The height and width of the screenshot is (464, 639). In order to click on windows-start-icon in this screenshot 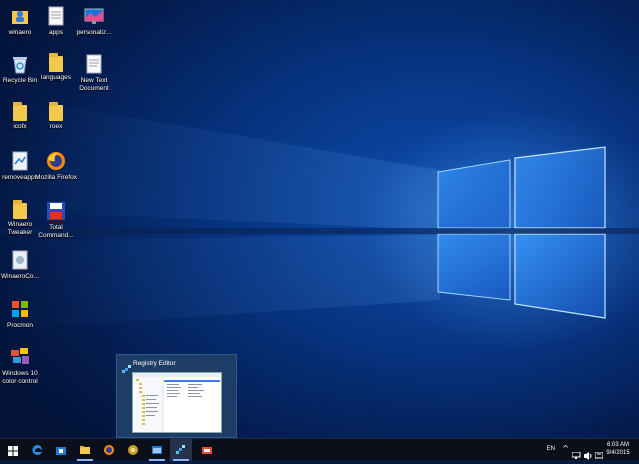, I will do `click(13, 450)`.